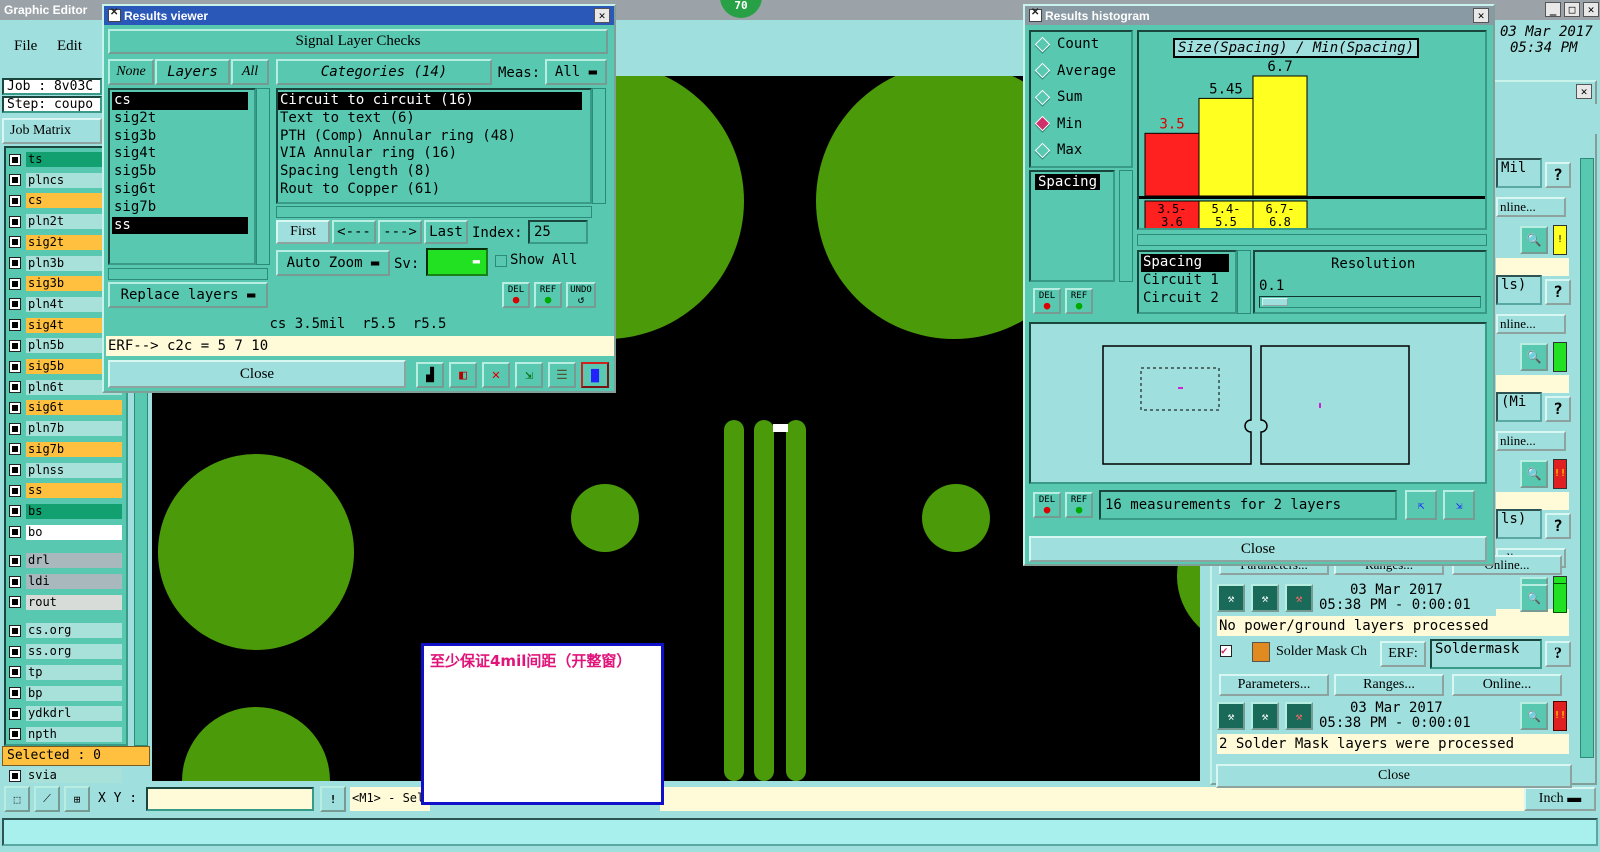 Image resolution: width=1600 pixels, height=852 pixels. I want to click on layer-row: npth, so click(64, 734).